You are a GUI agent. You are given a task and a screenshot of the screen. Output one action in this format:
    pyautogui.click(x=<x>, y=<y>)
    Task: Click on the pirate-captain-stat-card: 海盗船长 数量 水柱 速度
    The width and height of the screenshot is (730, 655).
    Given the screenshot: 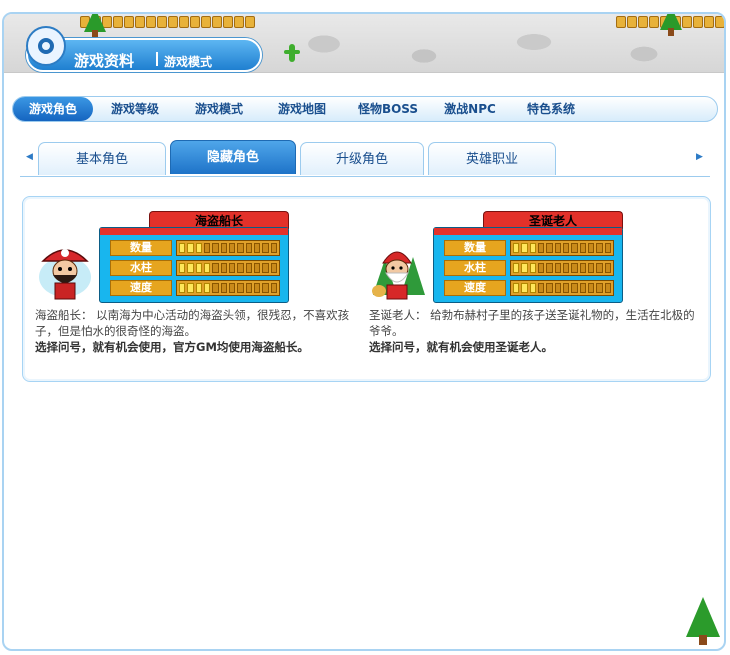 What is the action you would take?
    pyautogui.click(x=194, y=257)
    